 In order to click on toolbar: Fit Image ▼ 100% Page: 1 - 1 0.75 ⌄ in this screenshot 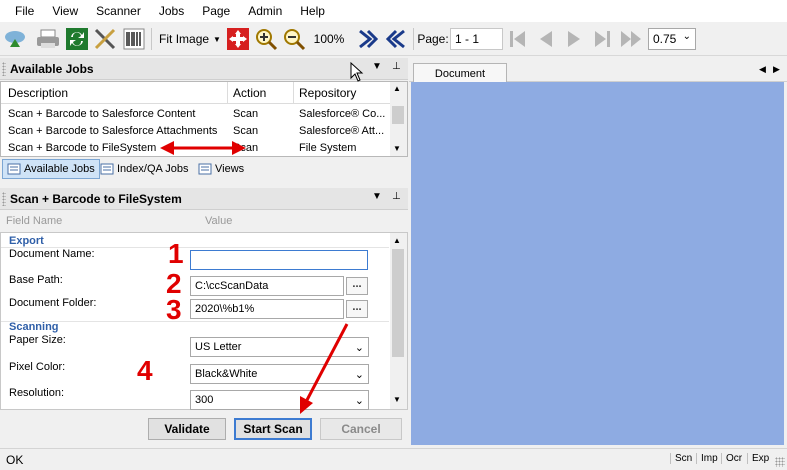, I will do `click(393, 39)`.